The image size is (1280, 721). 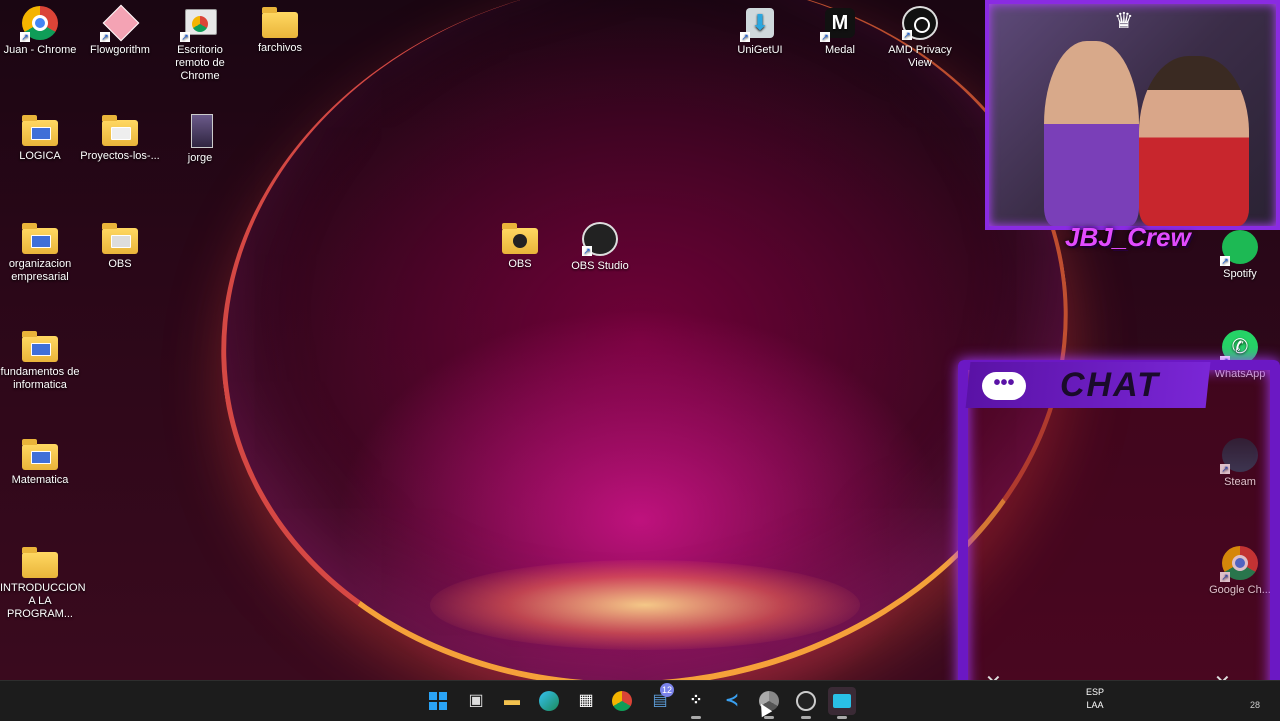 What do you see at coordinates (1255, 705) in the screenshot?
I see `tray-time: 28` at bounding box center [1255, 705].